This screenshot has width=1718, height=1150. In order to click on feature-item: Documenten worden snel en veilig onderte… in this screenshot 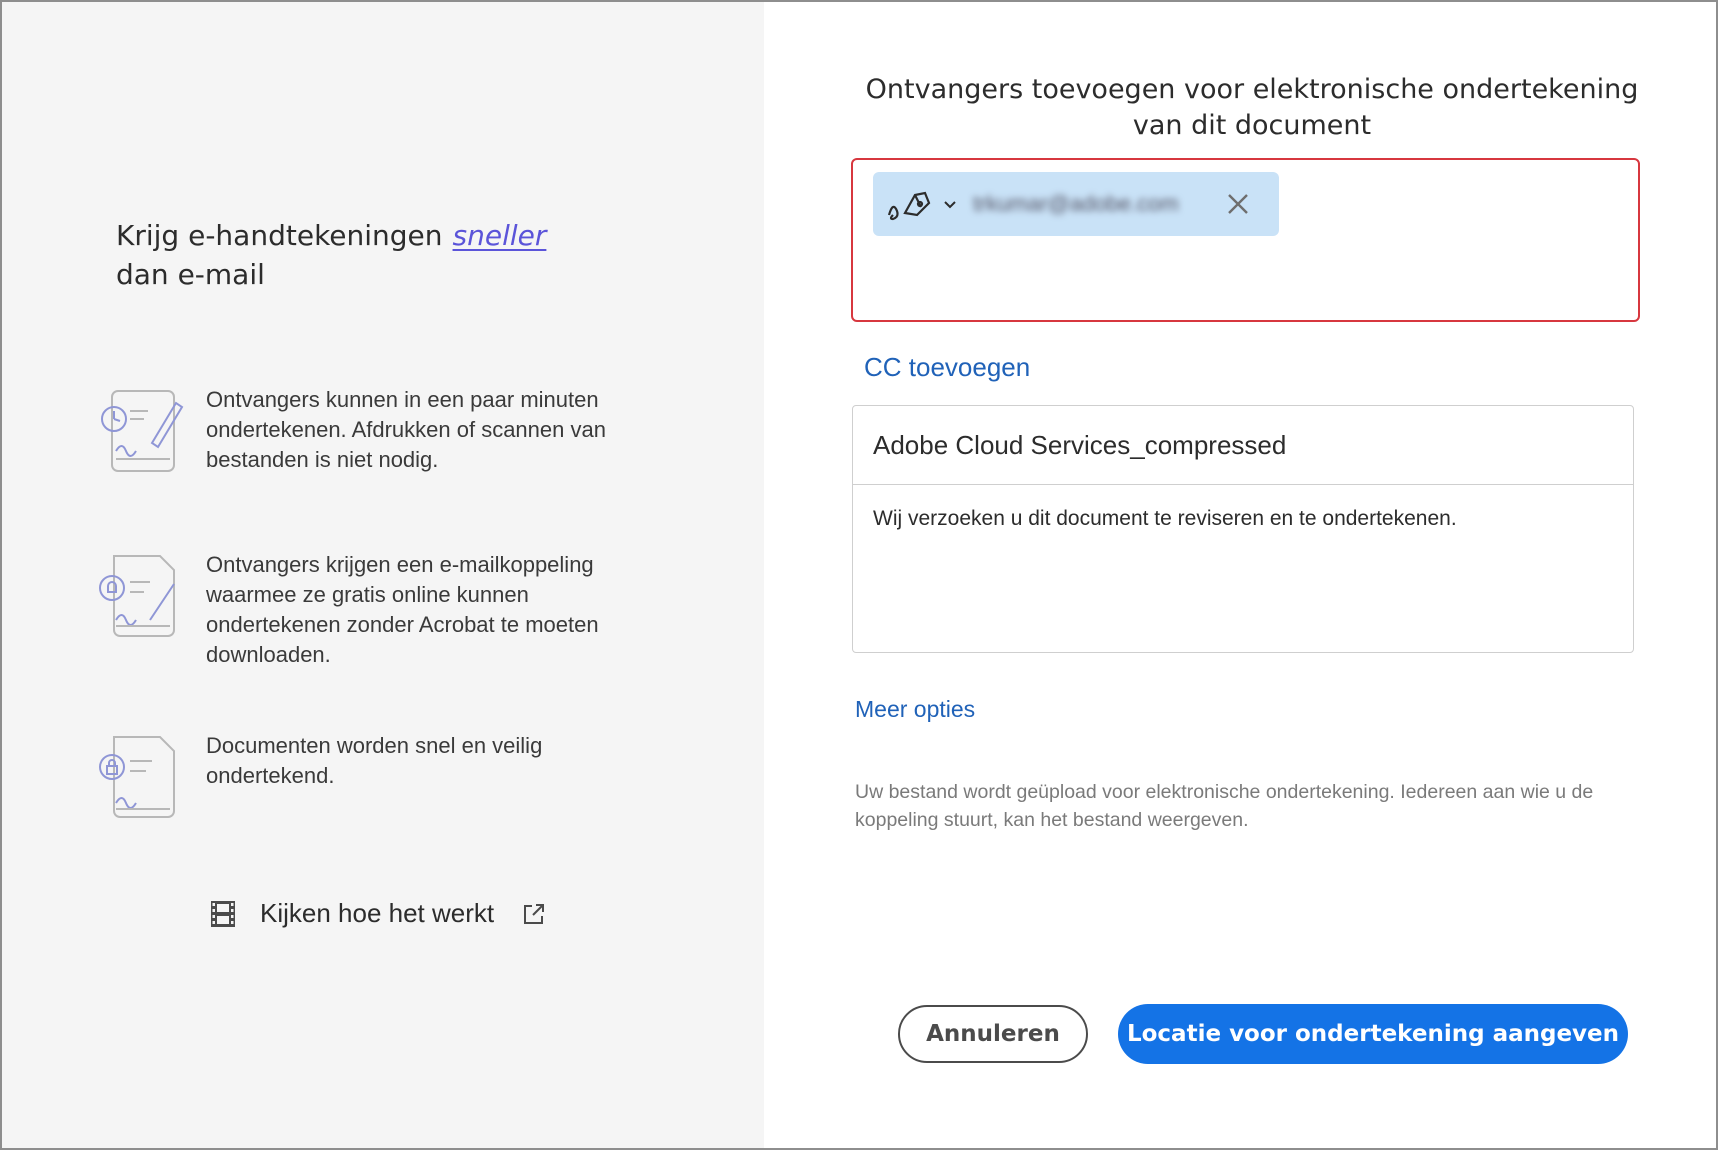, I will do `click(374, 777)`.